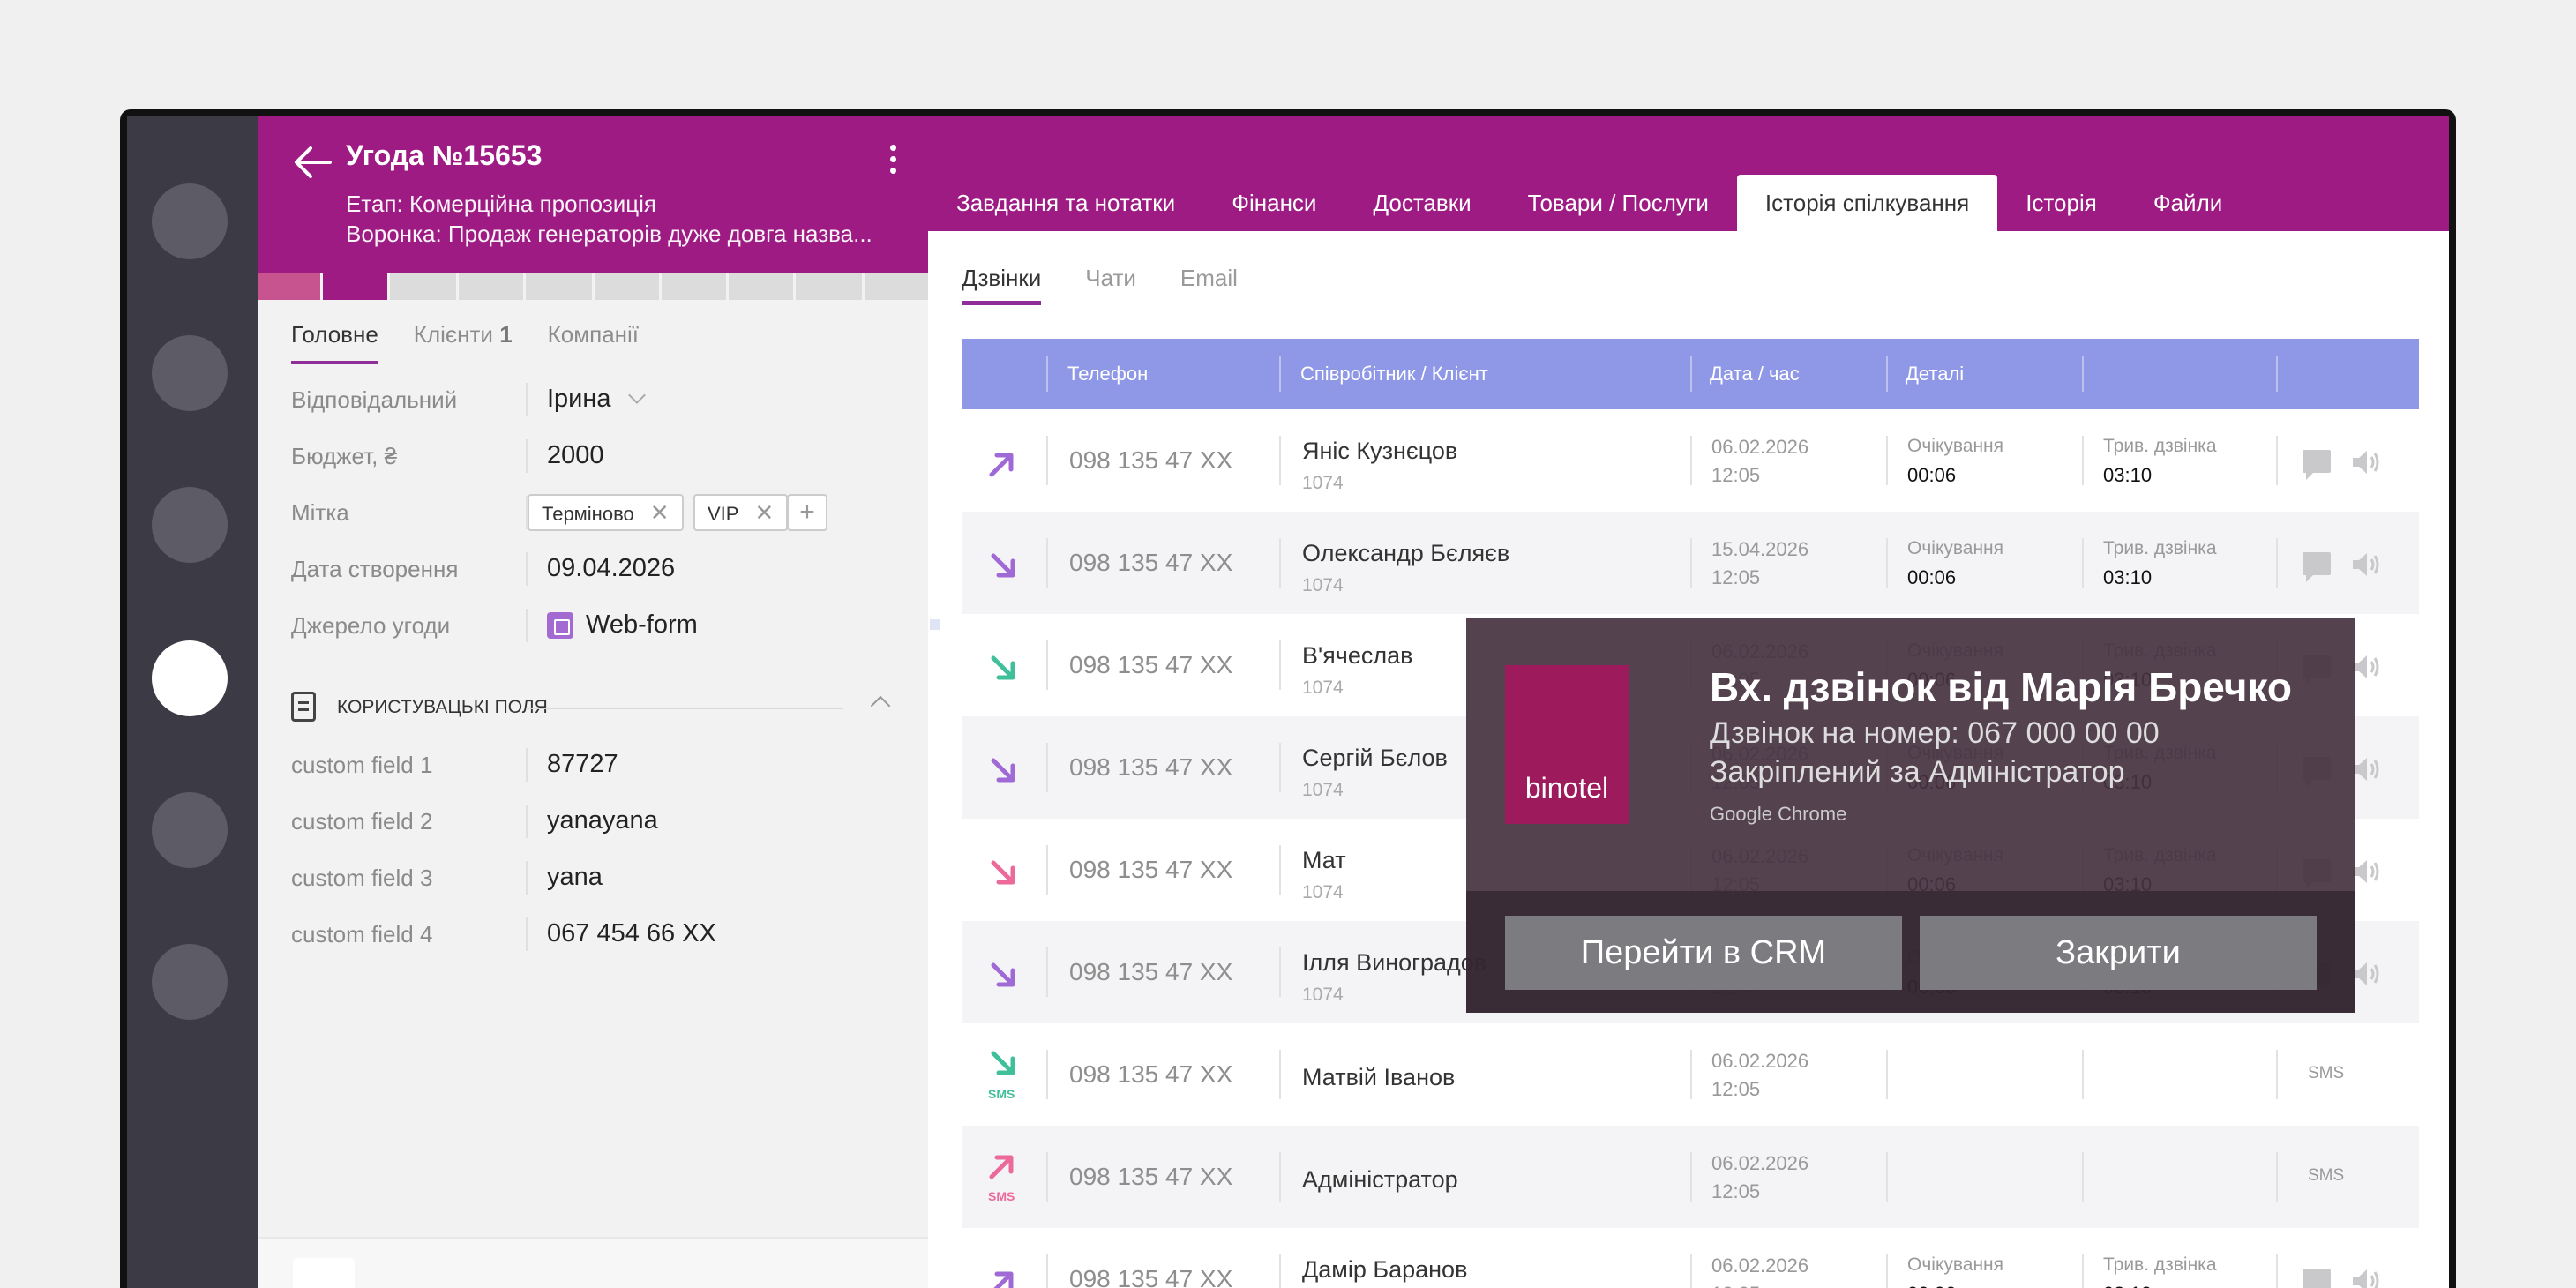  What do you see at coordinates (313, 163) in the screenshot?
I see `back-arrow-icon` at bounding box center [313, 163].